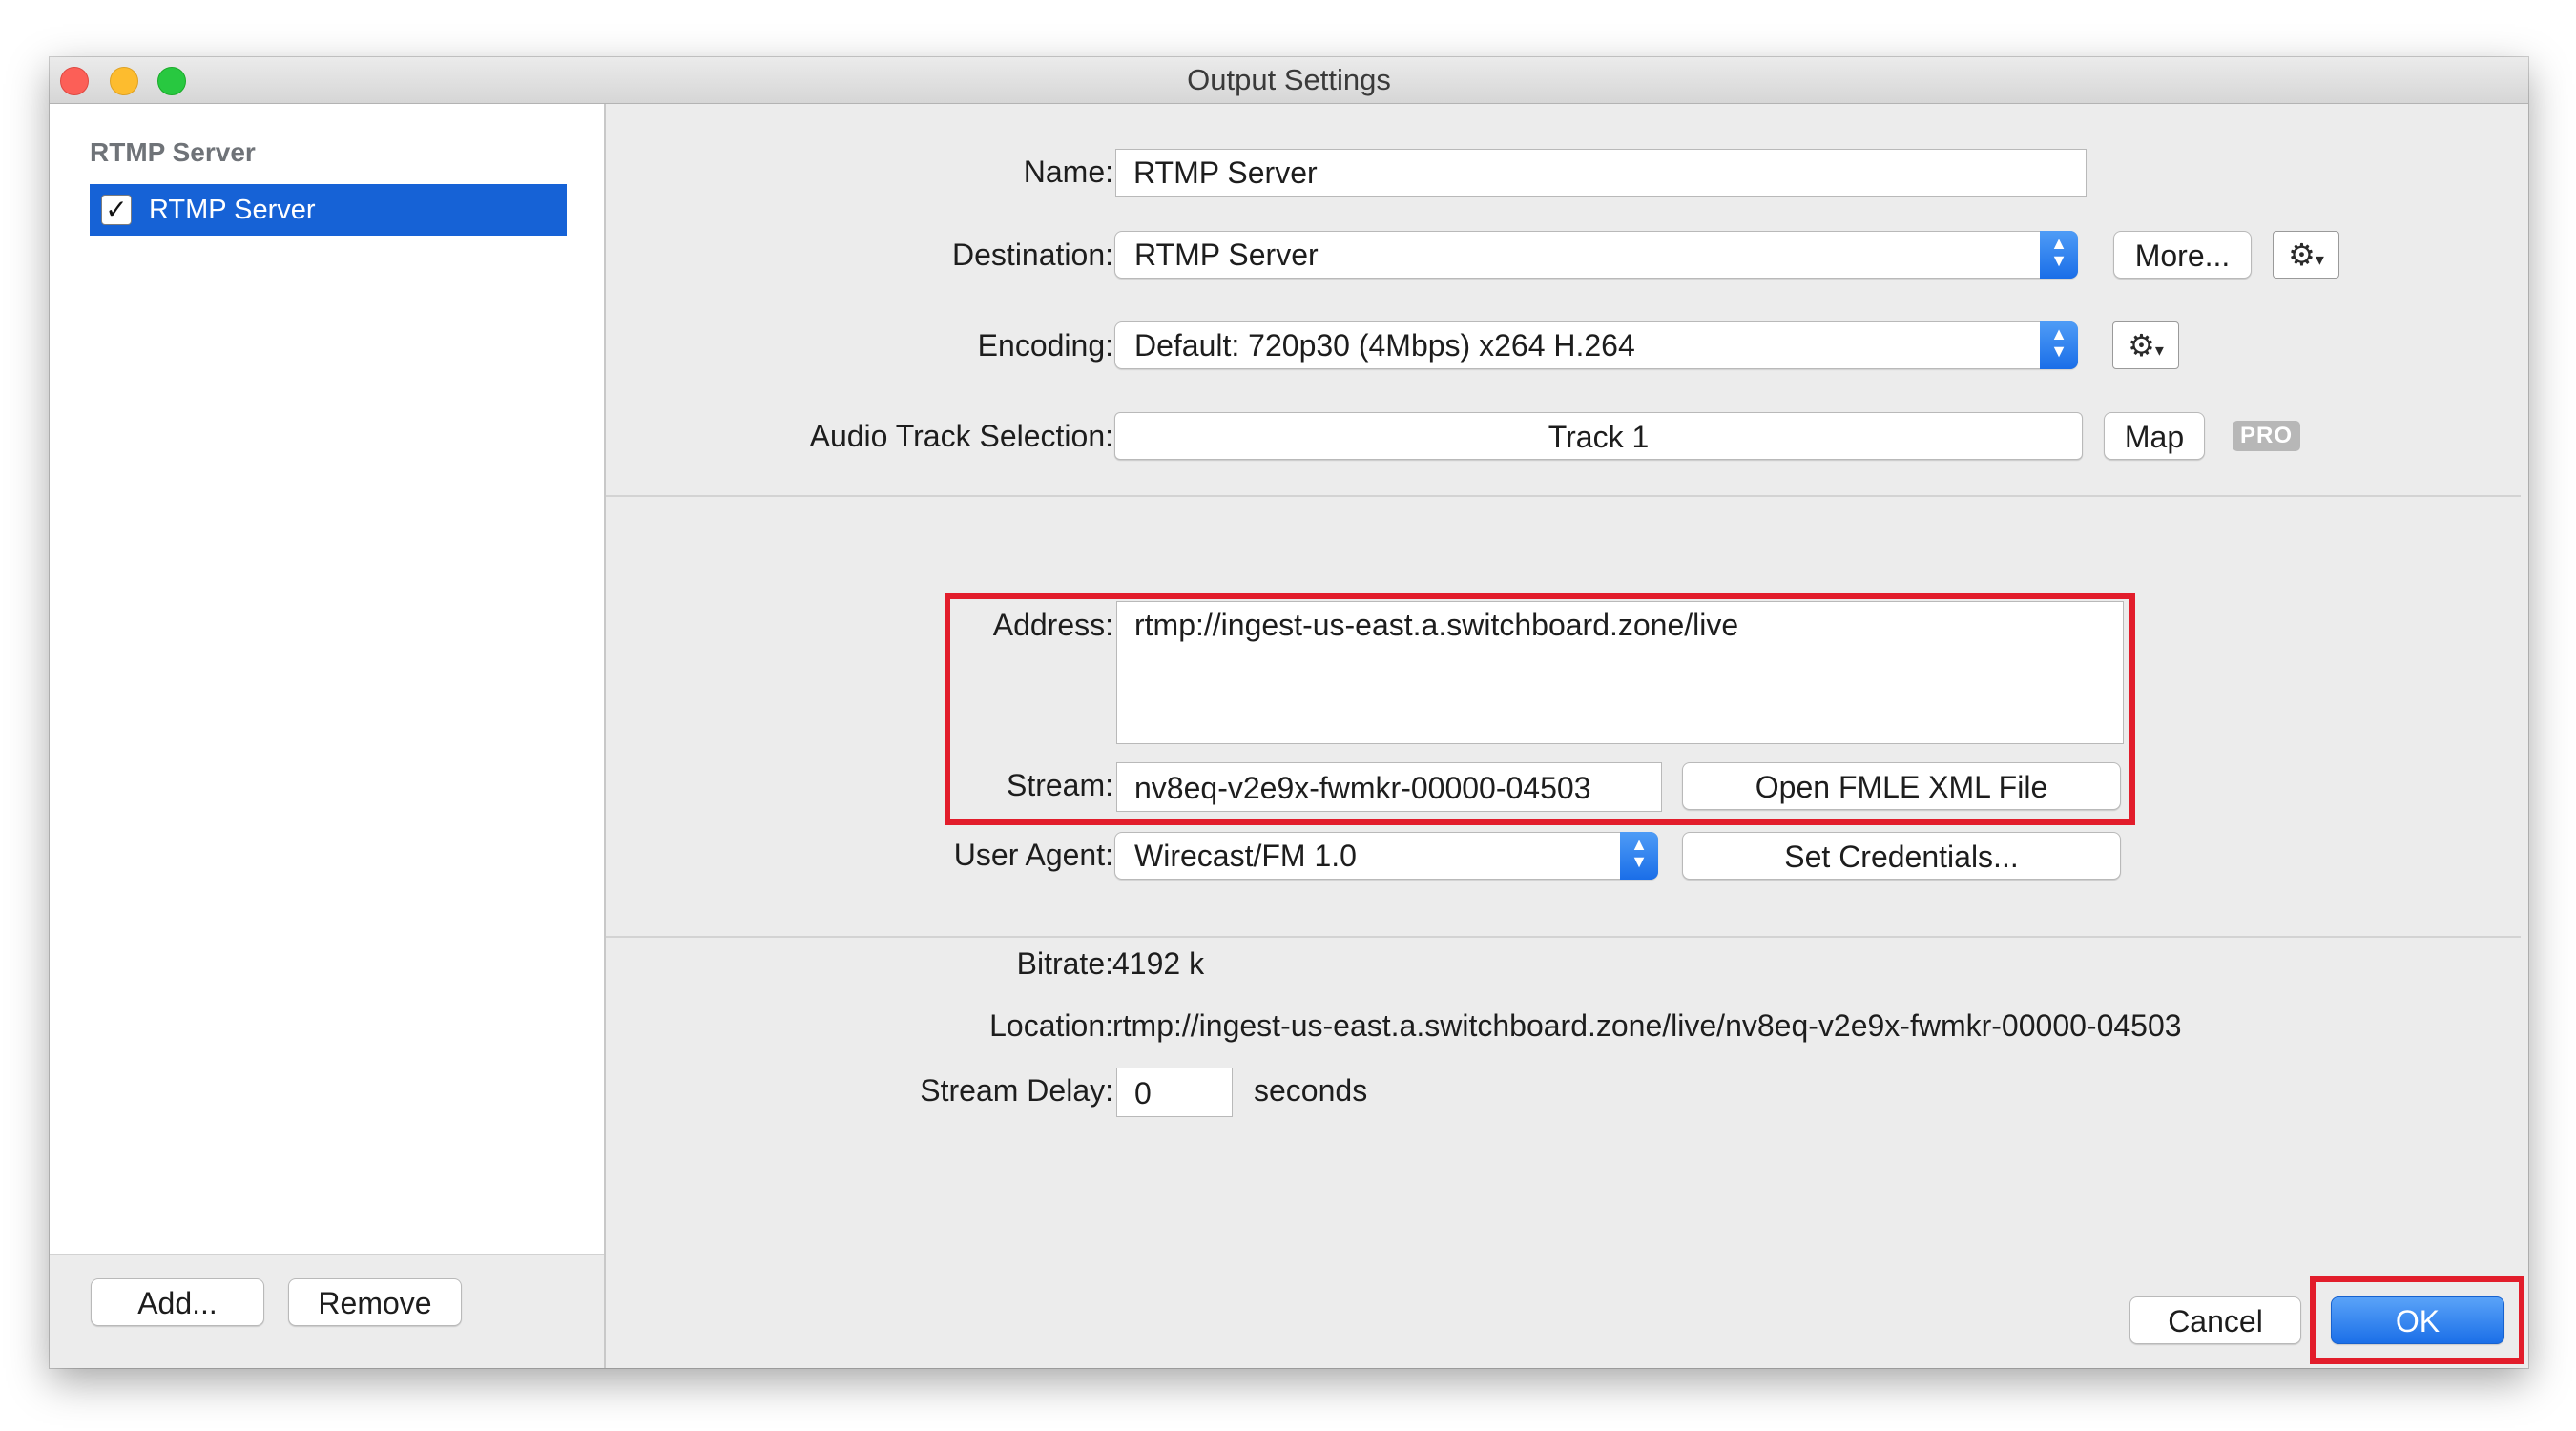 The image size is (2576, 1431). I want to click on encoding-gear-button: ⚙▾, so click(2145, 345).